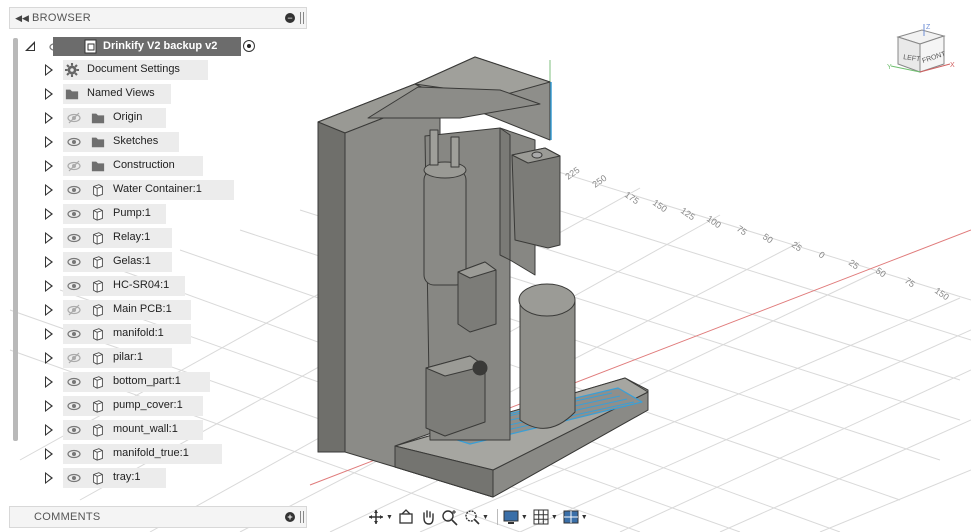 The width and height of the screenshot is (971, 532). I want to click on tree-item-row: Water Container:1, so click(159, 190).